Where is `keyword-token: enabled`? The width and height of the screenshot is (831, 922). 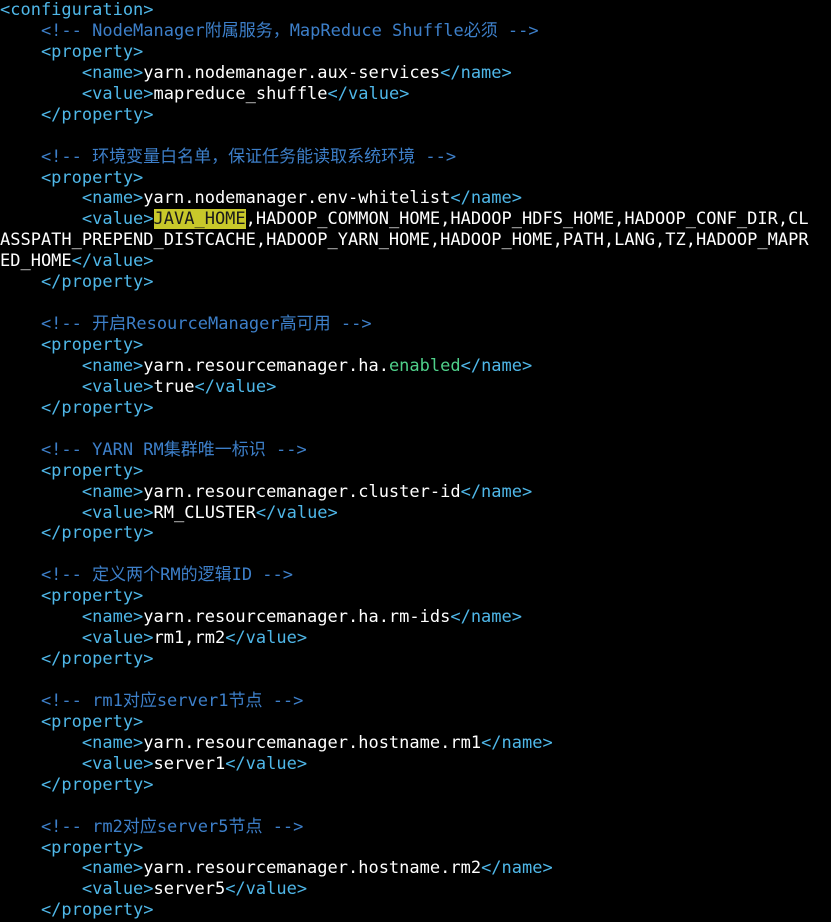
keyword-token: enabled is located at coordinates (424, 365).